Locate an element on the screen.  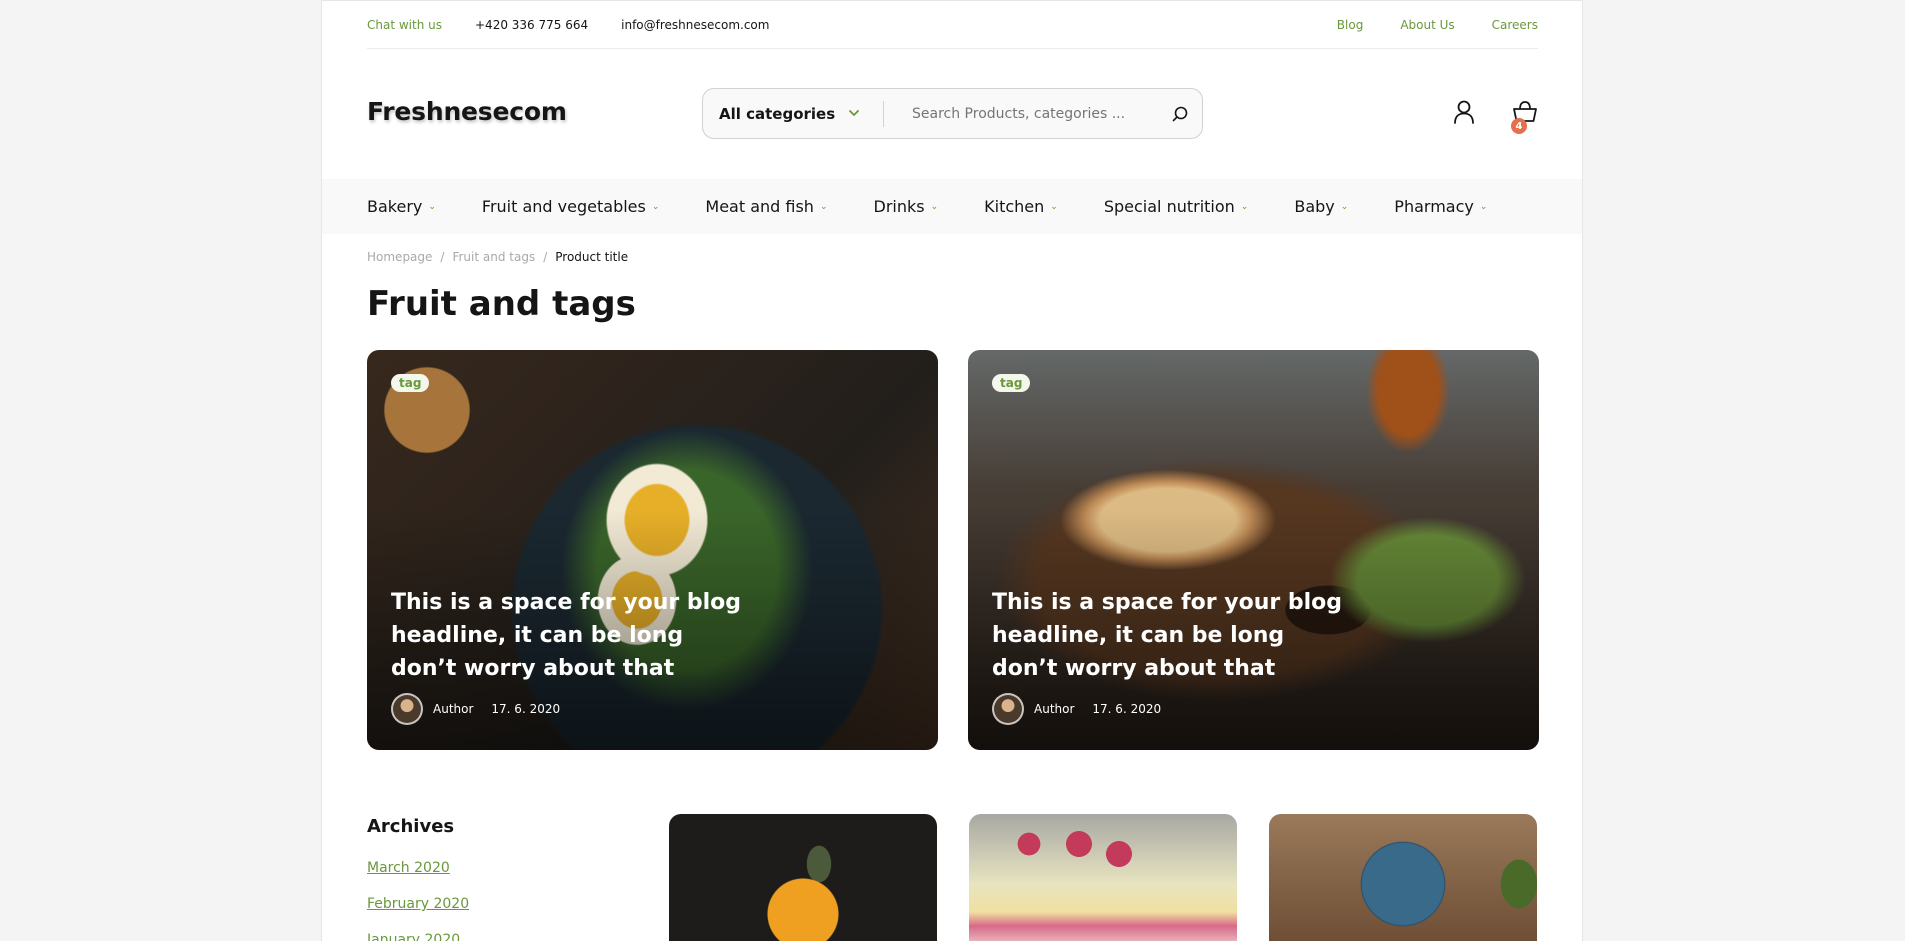
phone-number: +420 336 775 664 is located at coordinates (532, 24).